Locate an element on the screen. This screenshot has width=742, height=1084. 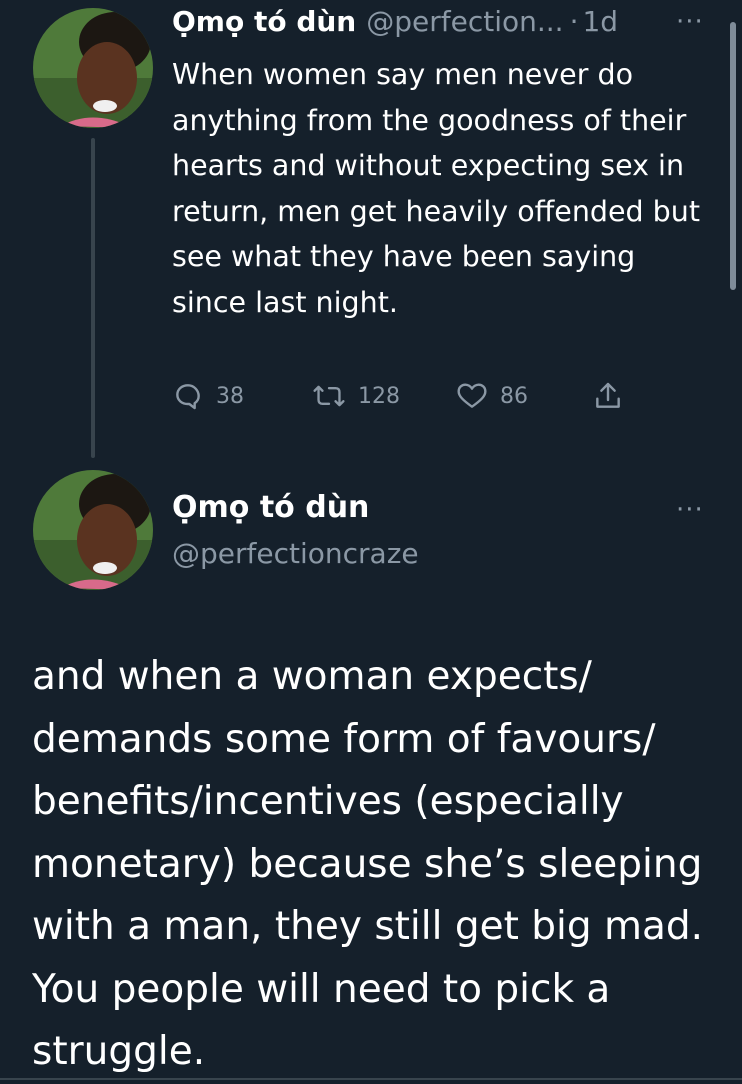
like-count: 86 is located at coordinates (514, 396).